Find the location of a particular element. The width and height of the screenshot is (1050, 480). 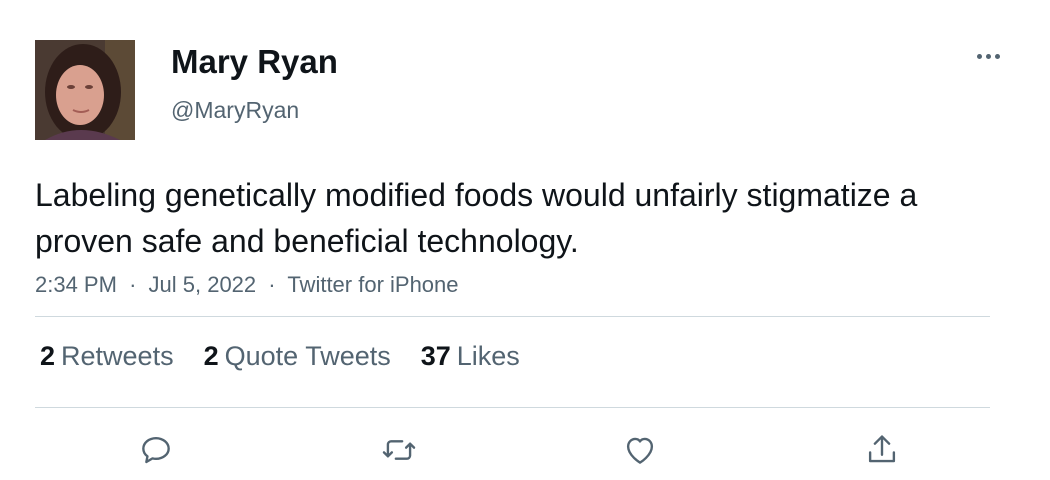

retweets-count: 2 is located at coordinates (48, 356).